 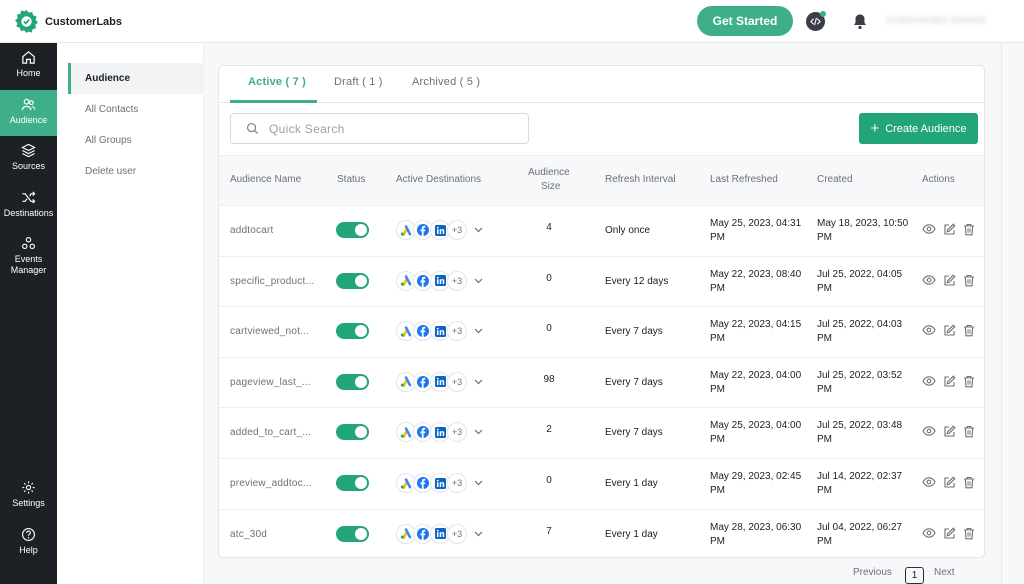 I want to click on subnav-item-all-contacts: All Contacts, so click(x=136, y=109).